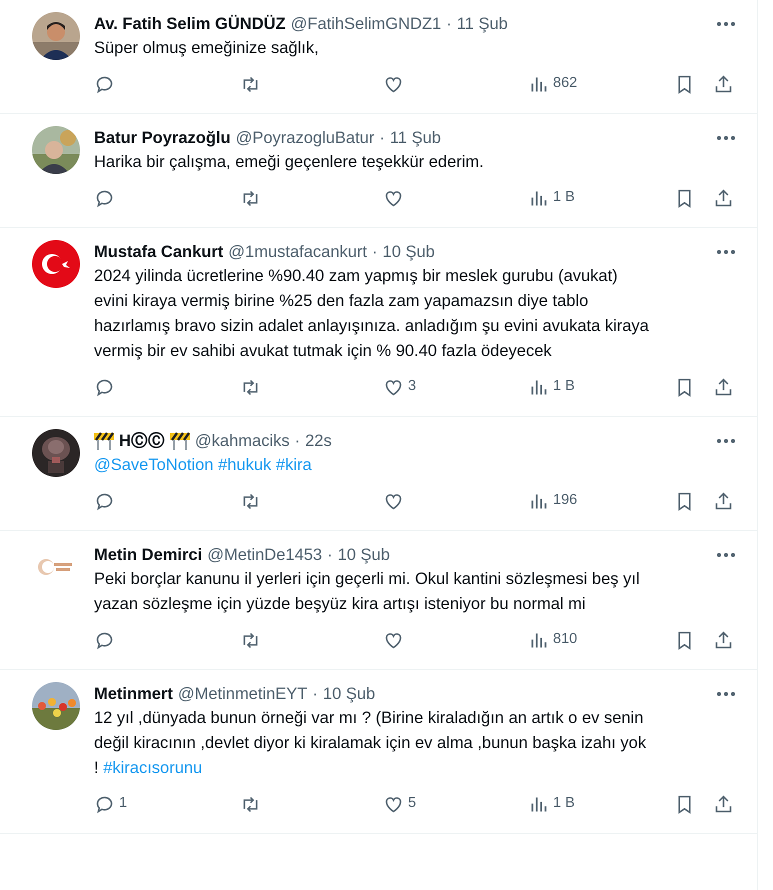  I want to click on count: 5, so click(412, 804).